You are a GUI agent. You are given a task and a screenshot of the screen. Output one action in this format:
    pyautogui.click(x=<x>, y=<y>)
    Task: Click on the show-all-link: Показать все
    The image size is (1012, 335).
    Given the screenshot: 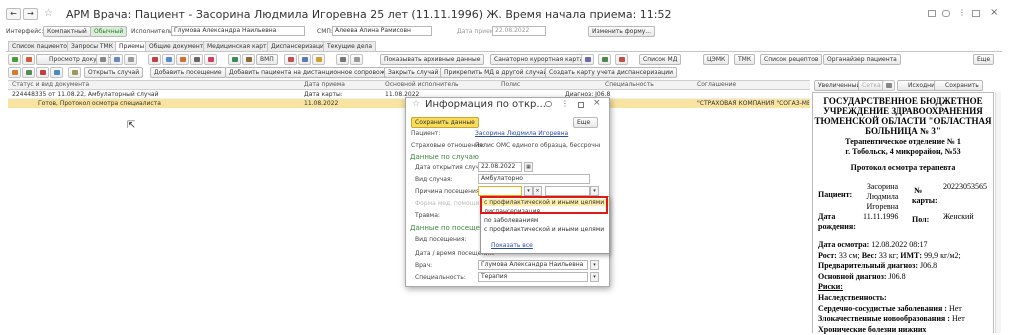 What is the action you would take?
    pyautogui.click(x=512, y=245)
    